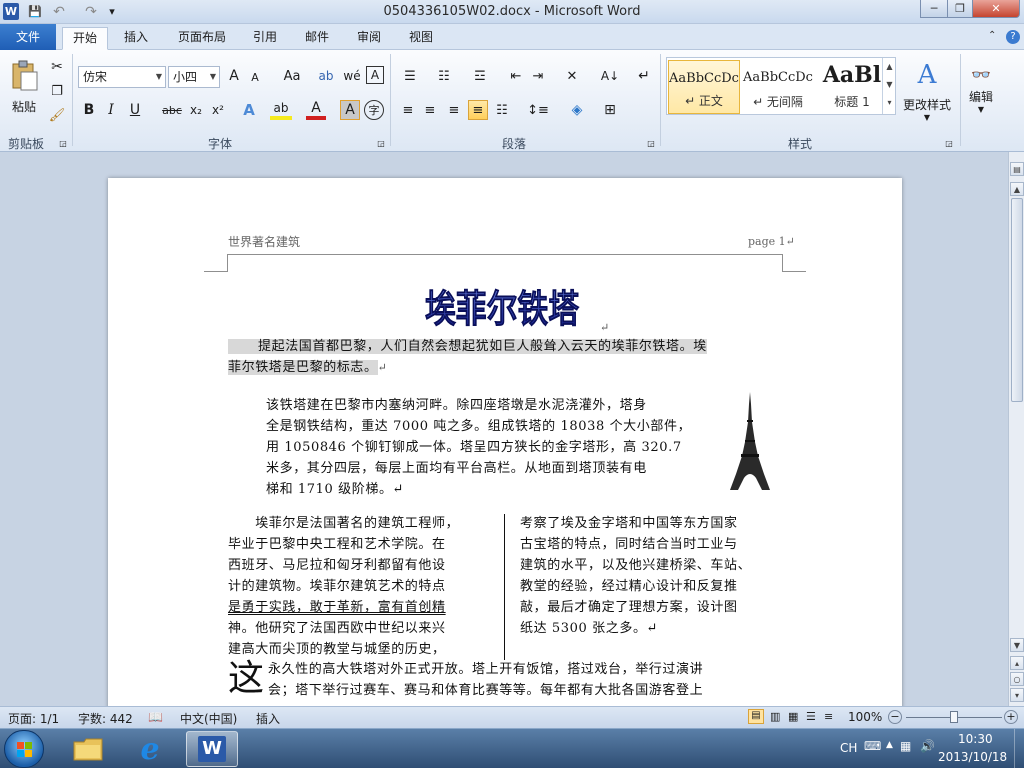  Describe the element at coordinates (63, 143) in the screenshot. I see `clipboard-launcher-icon: ◲` at that location.